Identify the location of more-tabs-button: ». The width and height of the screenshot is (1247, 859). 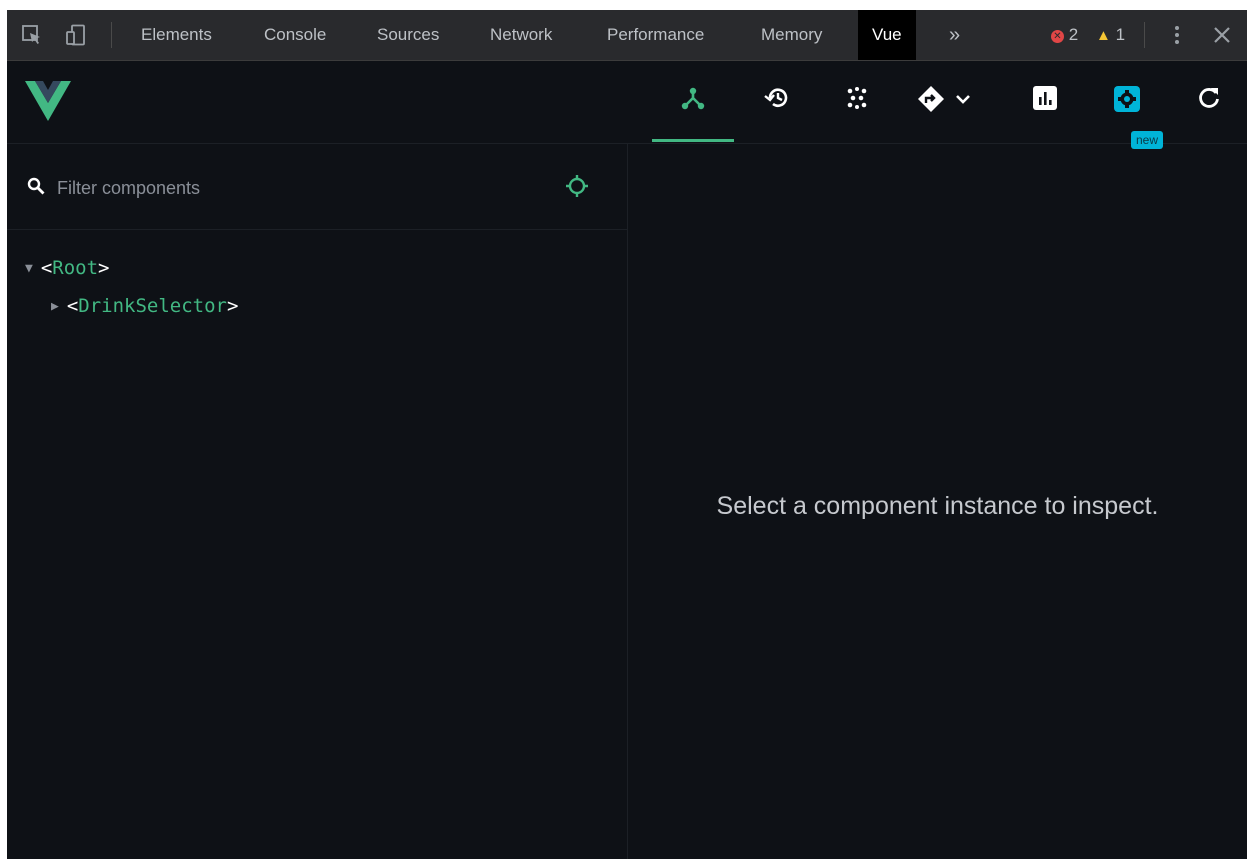
(954, 35).